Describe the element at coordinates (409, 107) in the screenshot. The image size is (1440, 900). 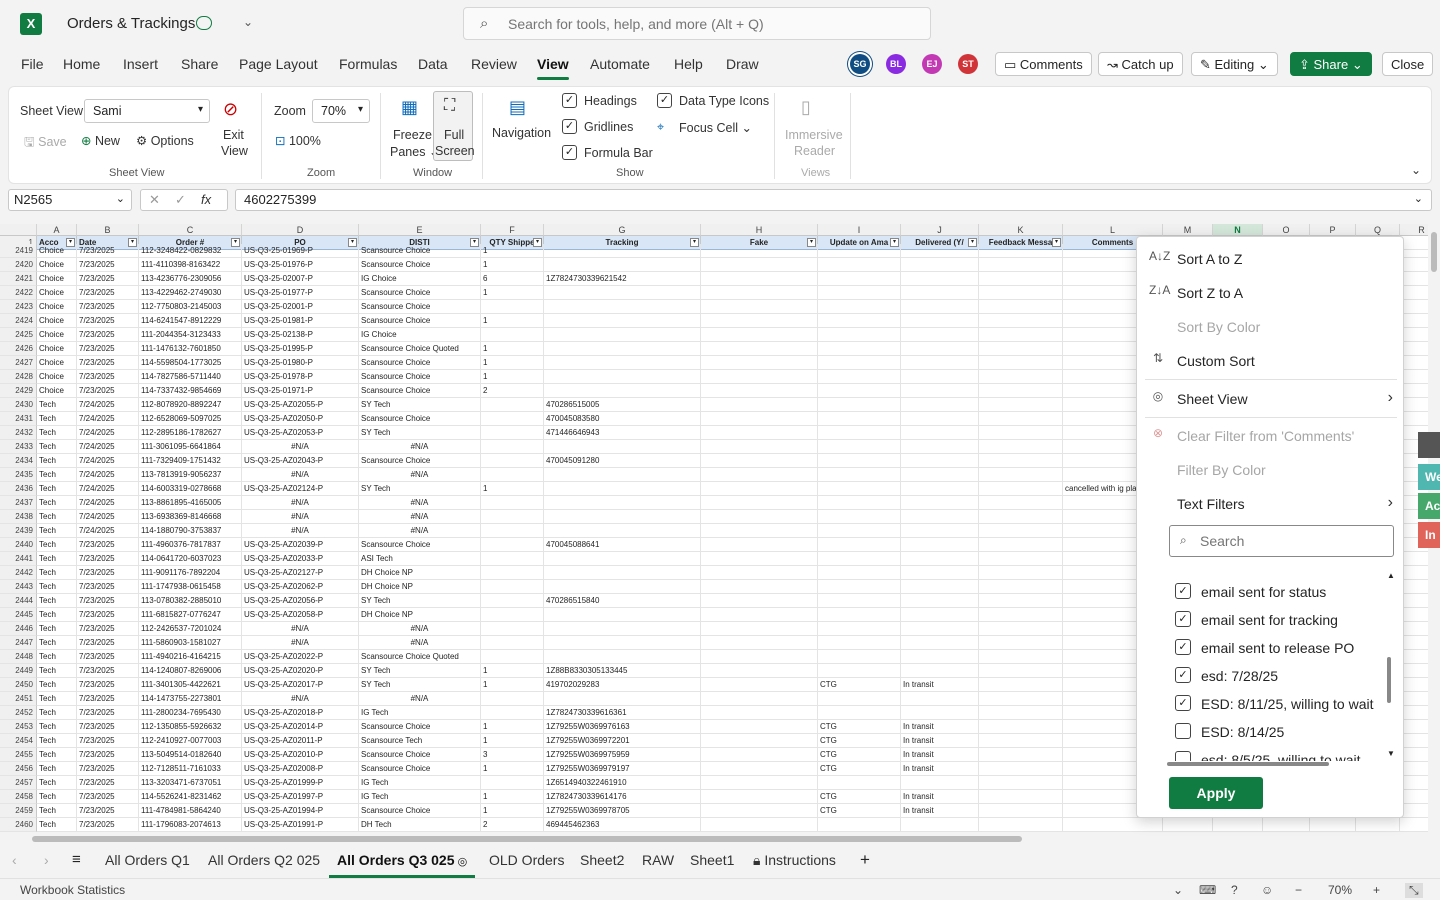
I see `freeze-panes-icon: ▦` at that location.